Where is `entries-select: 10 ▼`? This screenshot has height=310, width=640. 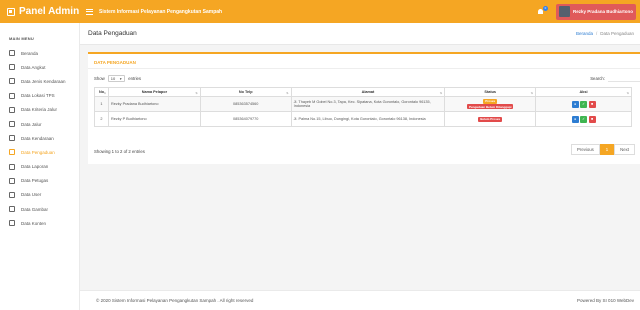 entries-select: 10 ▼ is located at coordinates (116, 78).